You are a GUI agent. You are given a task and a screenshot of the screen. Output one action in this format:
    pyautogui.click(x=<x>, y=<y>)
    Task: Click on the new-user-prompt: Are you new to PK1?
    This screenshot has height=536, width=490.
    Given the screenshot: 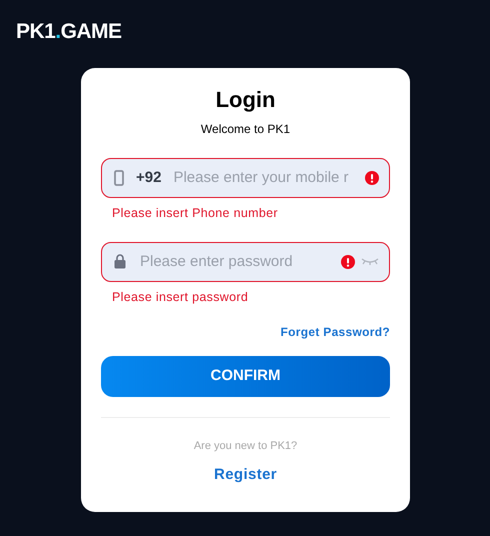 What is the action you would take?
    pyautogui.click(x=246, y=446)
    